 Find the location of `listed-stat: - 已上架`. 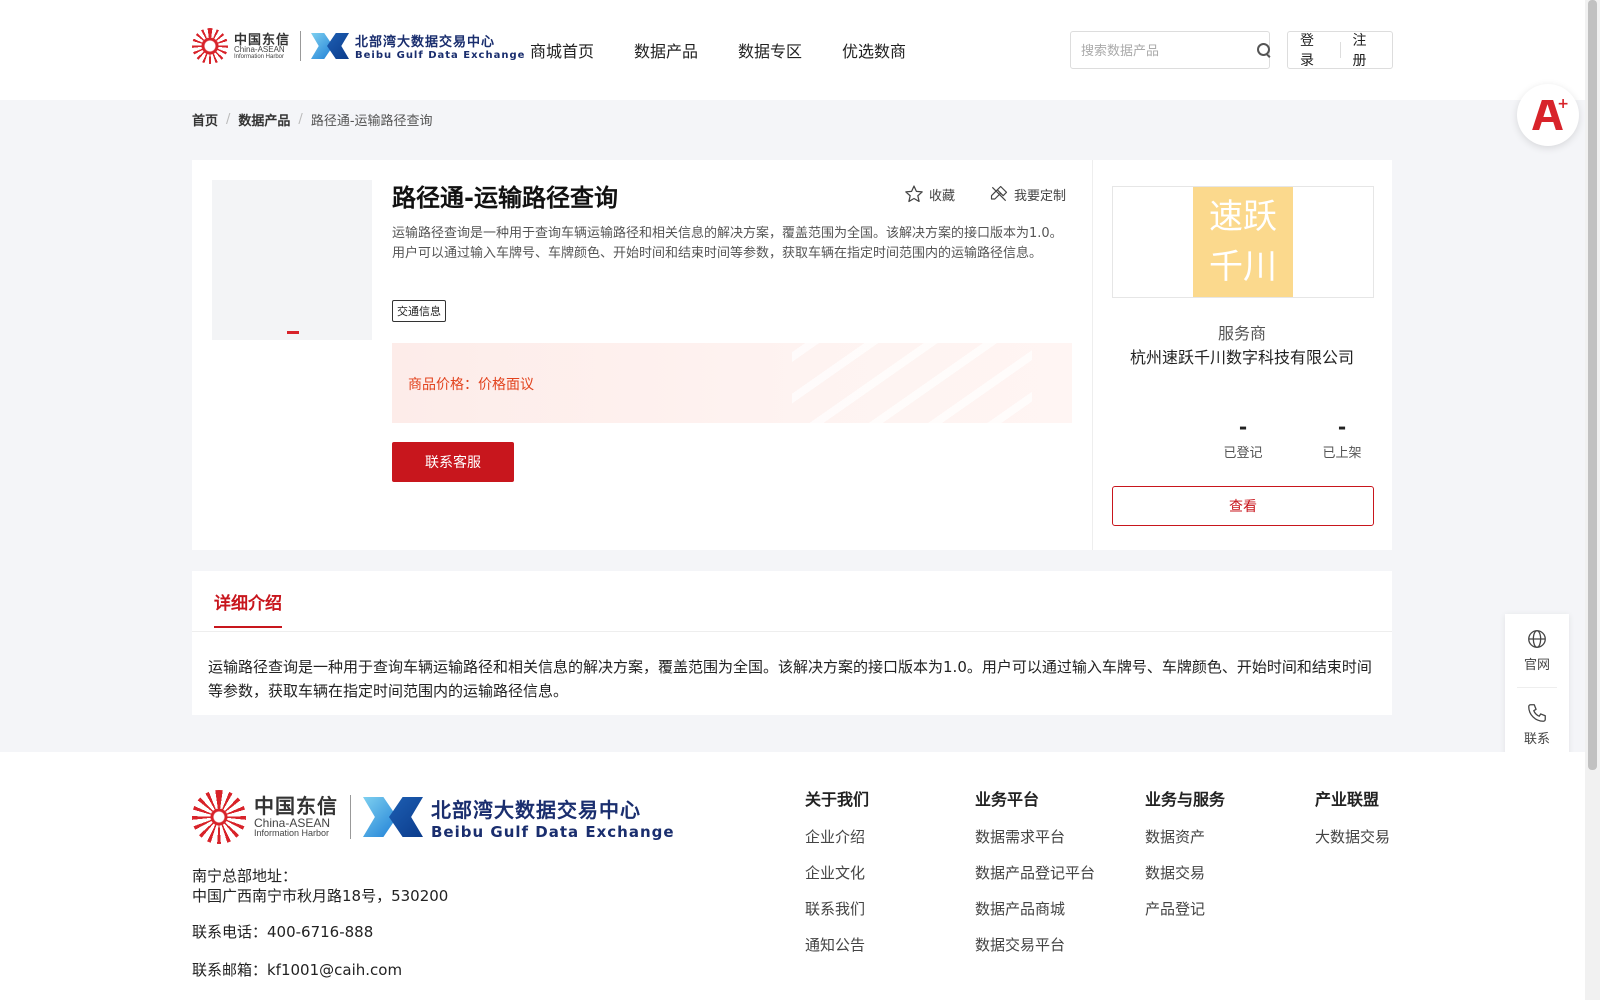

listed-stat: - 已上架 is located at coordinates (1342, 438).